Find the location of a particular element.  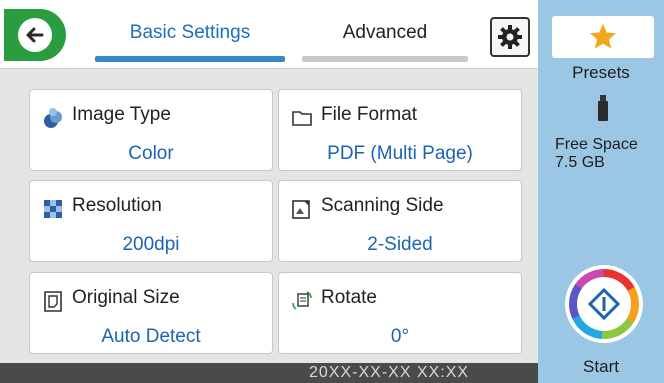

card-value: 0° is located at coordinates (400, 336).